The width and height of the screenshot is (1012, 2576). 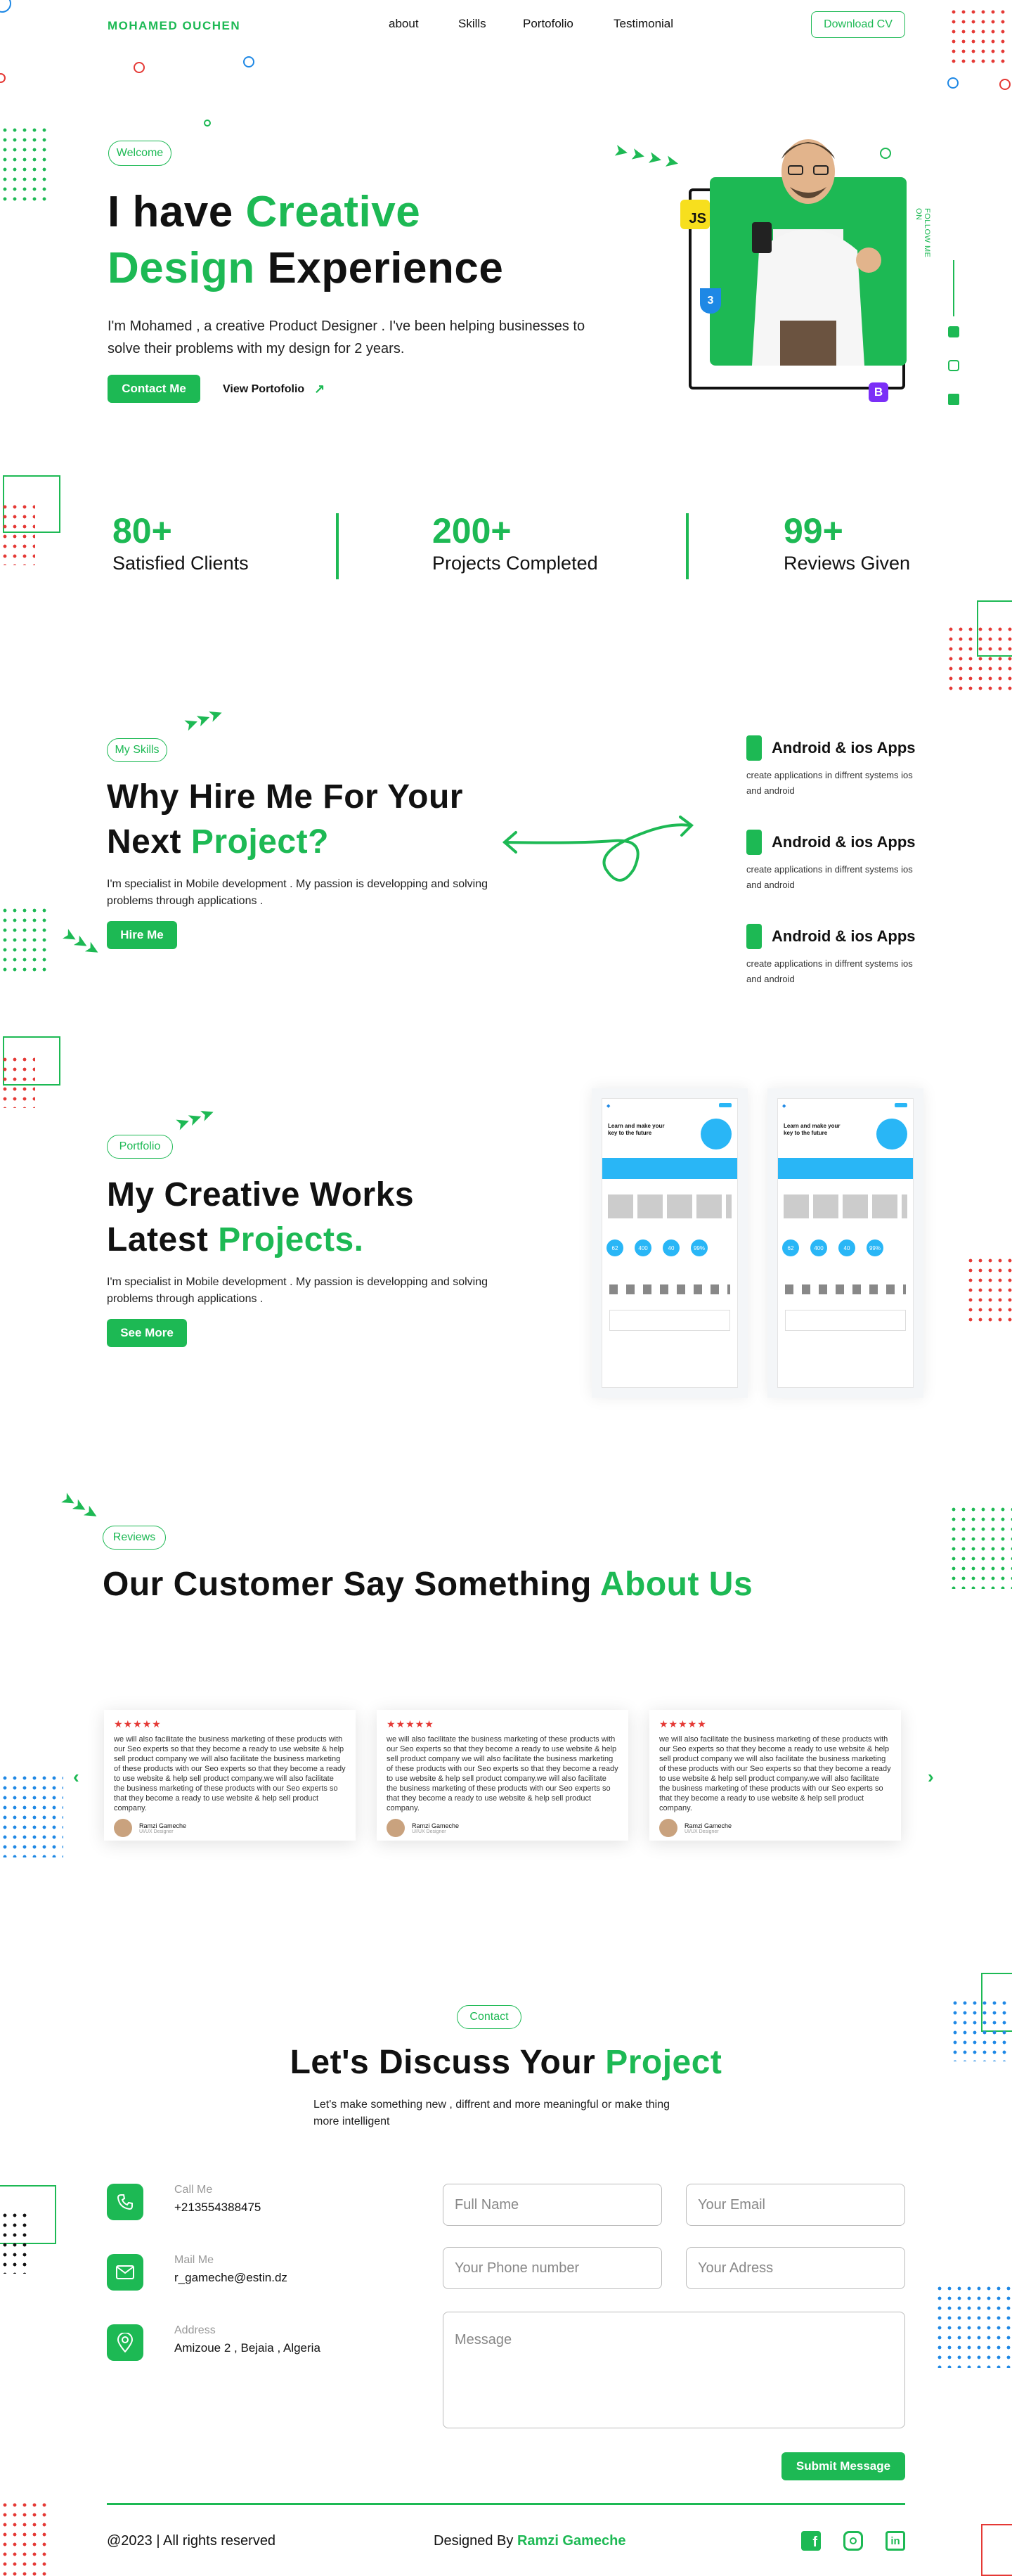 I want to click on footer-linkedin-icon: in, so click(x=895, y=2541).